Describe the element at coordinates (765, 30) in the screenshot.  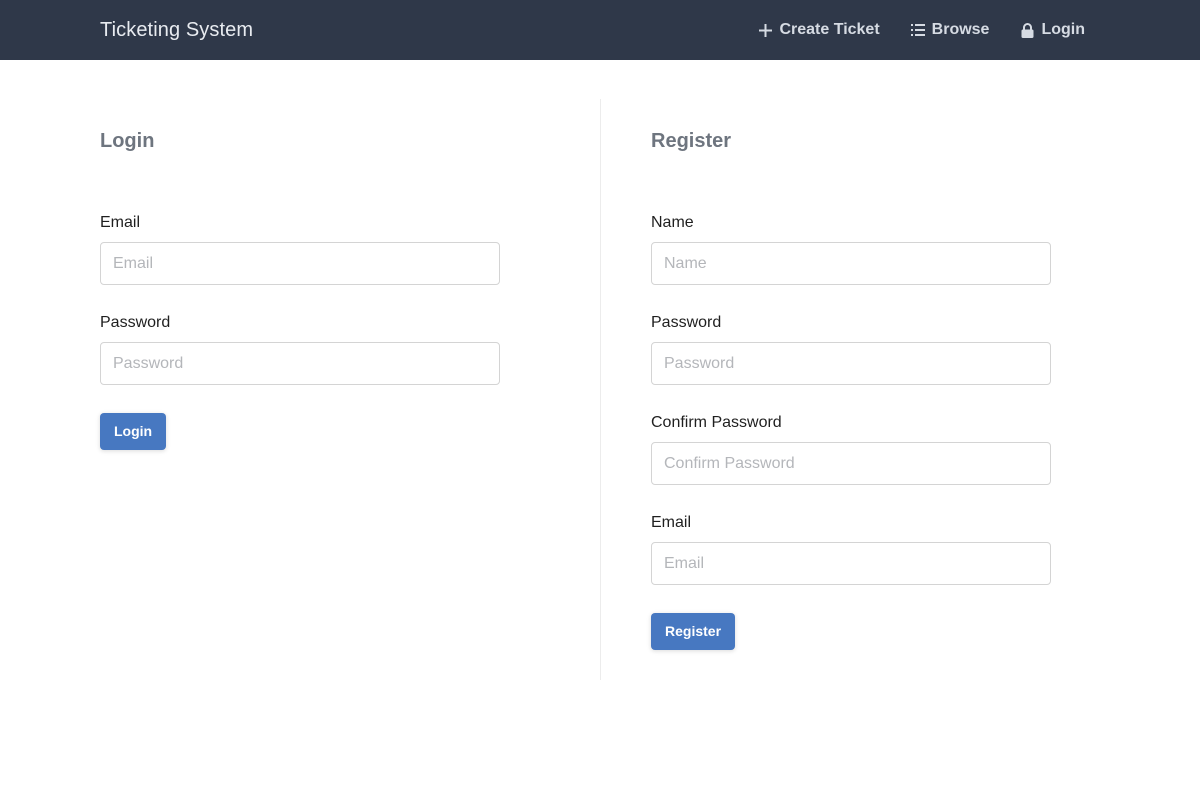
I see `plus-icon` at that location.